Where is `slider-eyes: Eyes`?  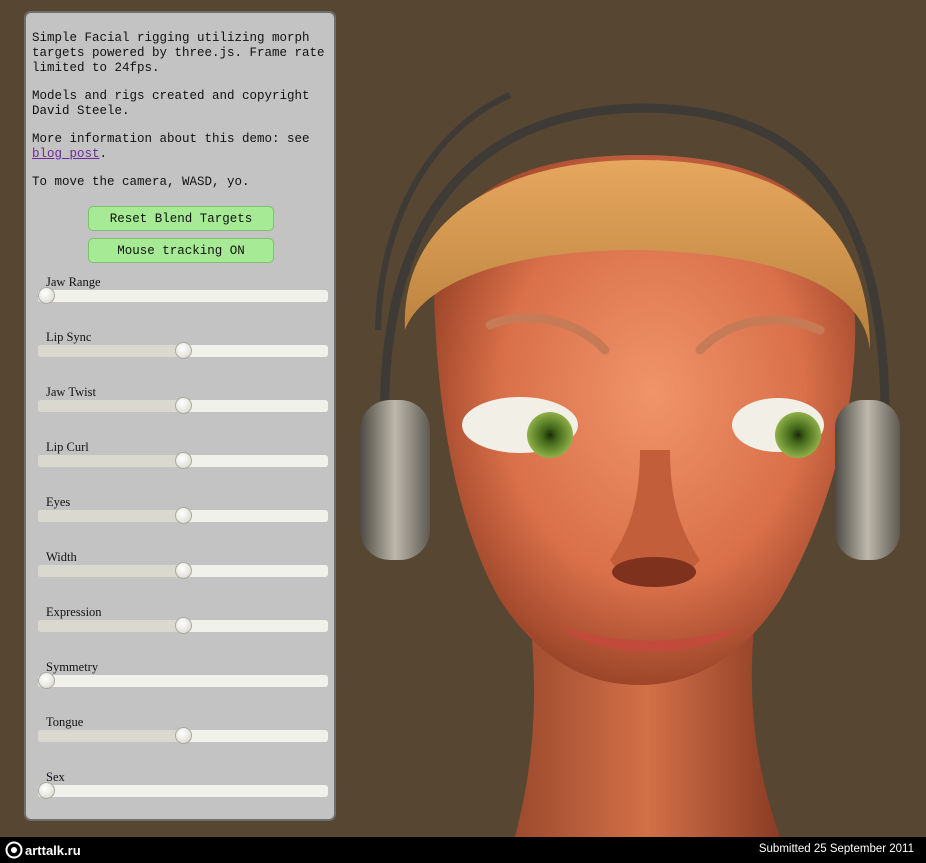
slider-eyes: Eyes is located at coordinates (183, 515).